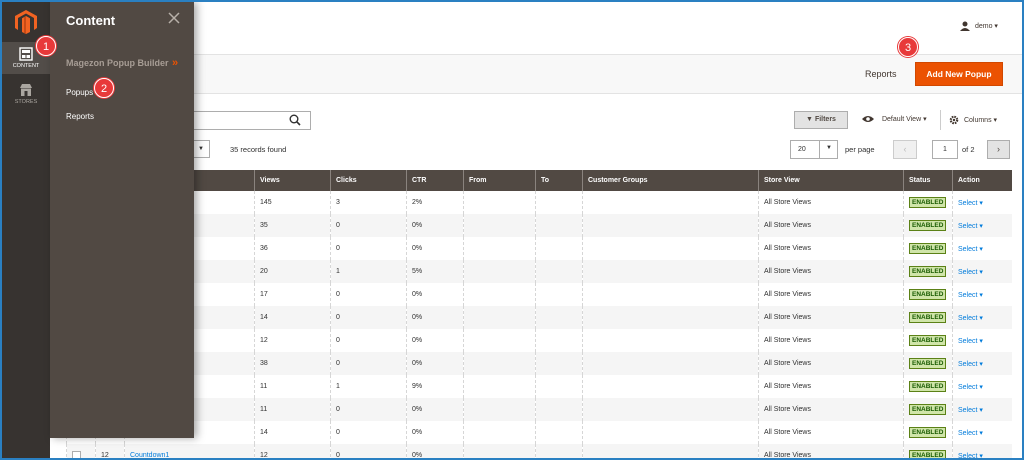 The width and height of the screenshot is (1024, 460). Describe the element at coordinates (292, 340) in the screenshot. I see `row-views: 12` at that location.